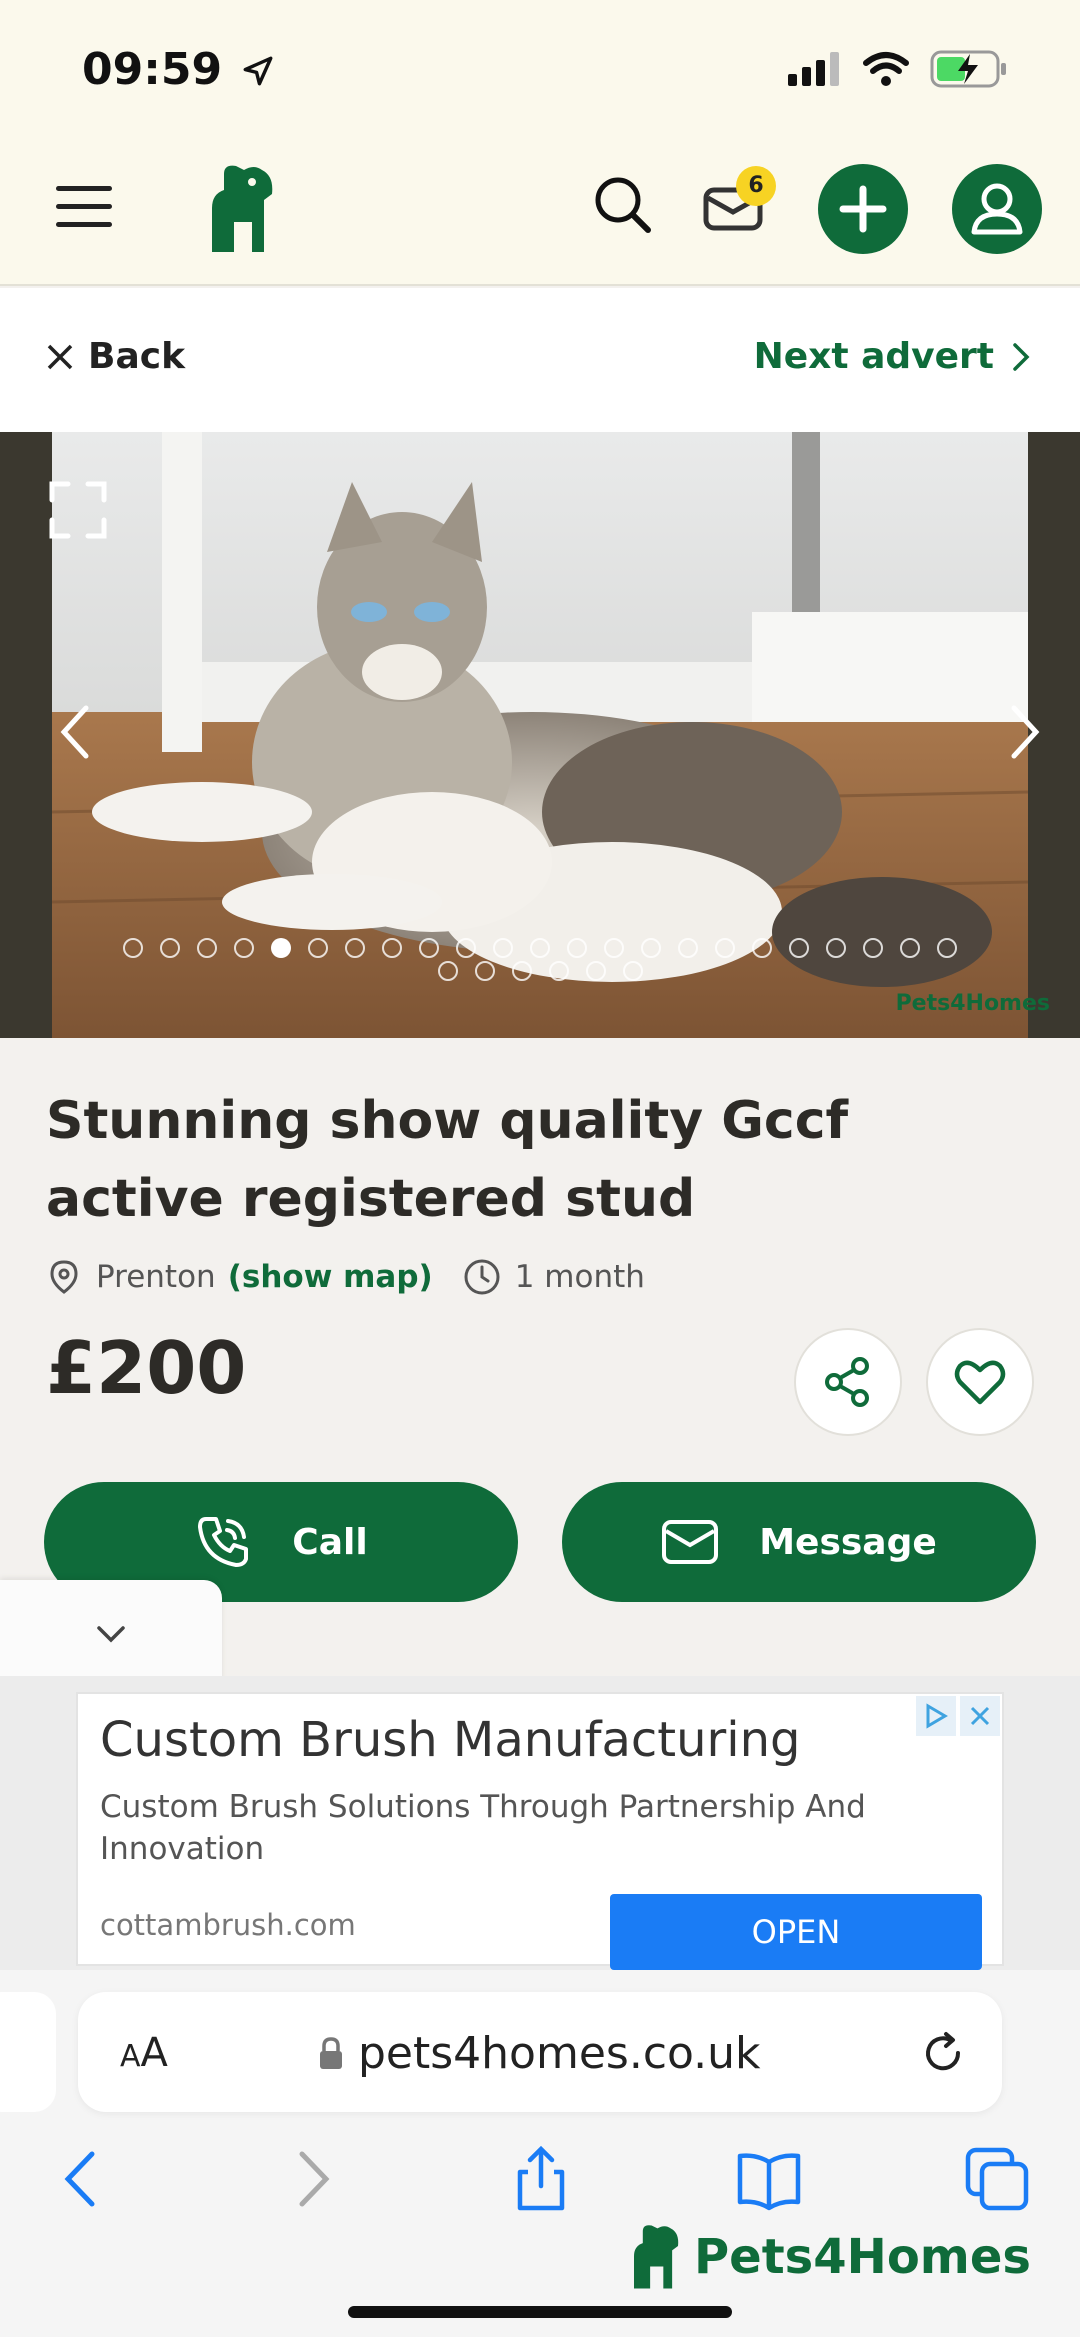 This screenshot has height=2337, width=1080. I want to click on ad-close-icon, so click(980, 1716).